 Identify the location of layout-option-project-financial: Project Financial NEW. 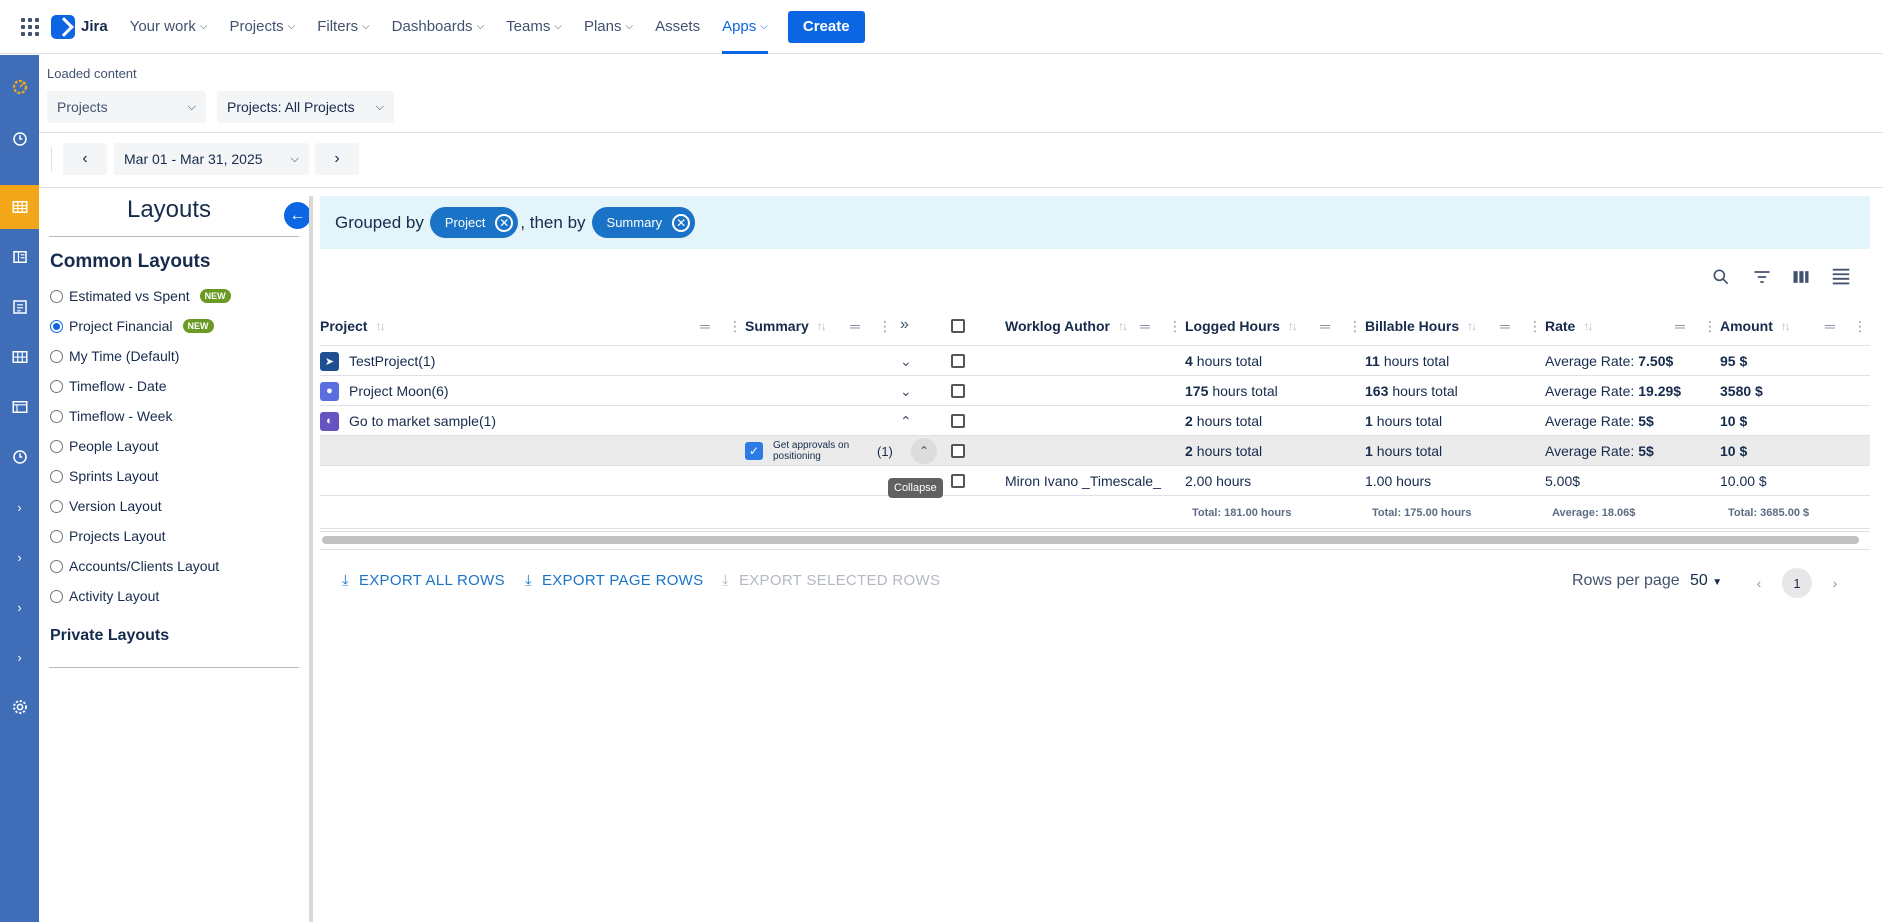
(132, 326).